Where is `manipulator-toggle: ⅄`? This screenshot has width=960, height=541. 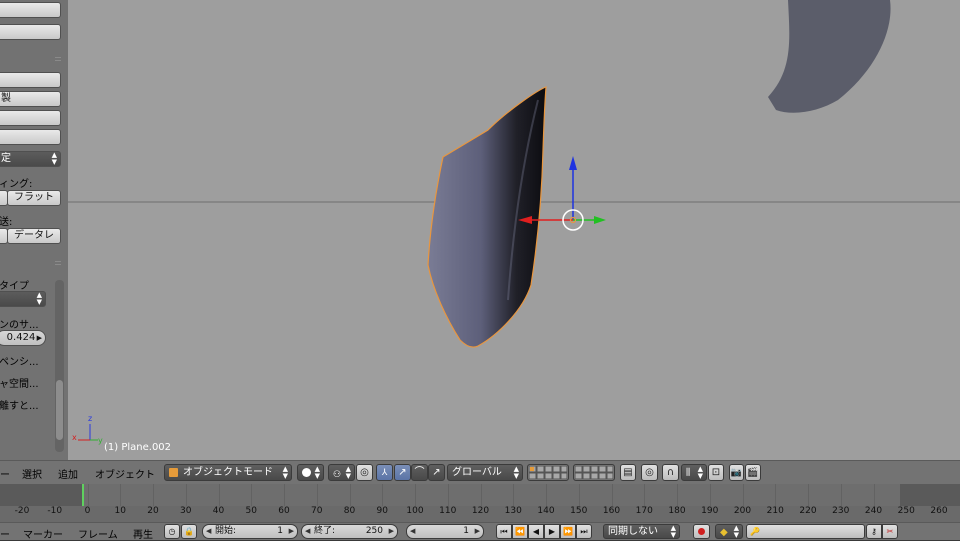 manipulator-toggle: ⅄ is located at coordinates (384, 472).